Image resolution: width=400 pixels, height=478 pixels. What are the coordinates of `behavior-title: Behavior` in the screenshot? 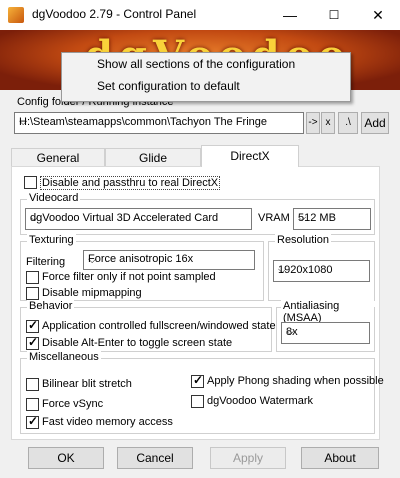 It's located at (51, 306).